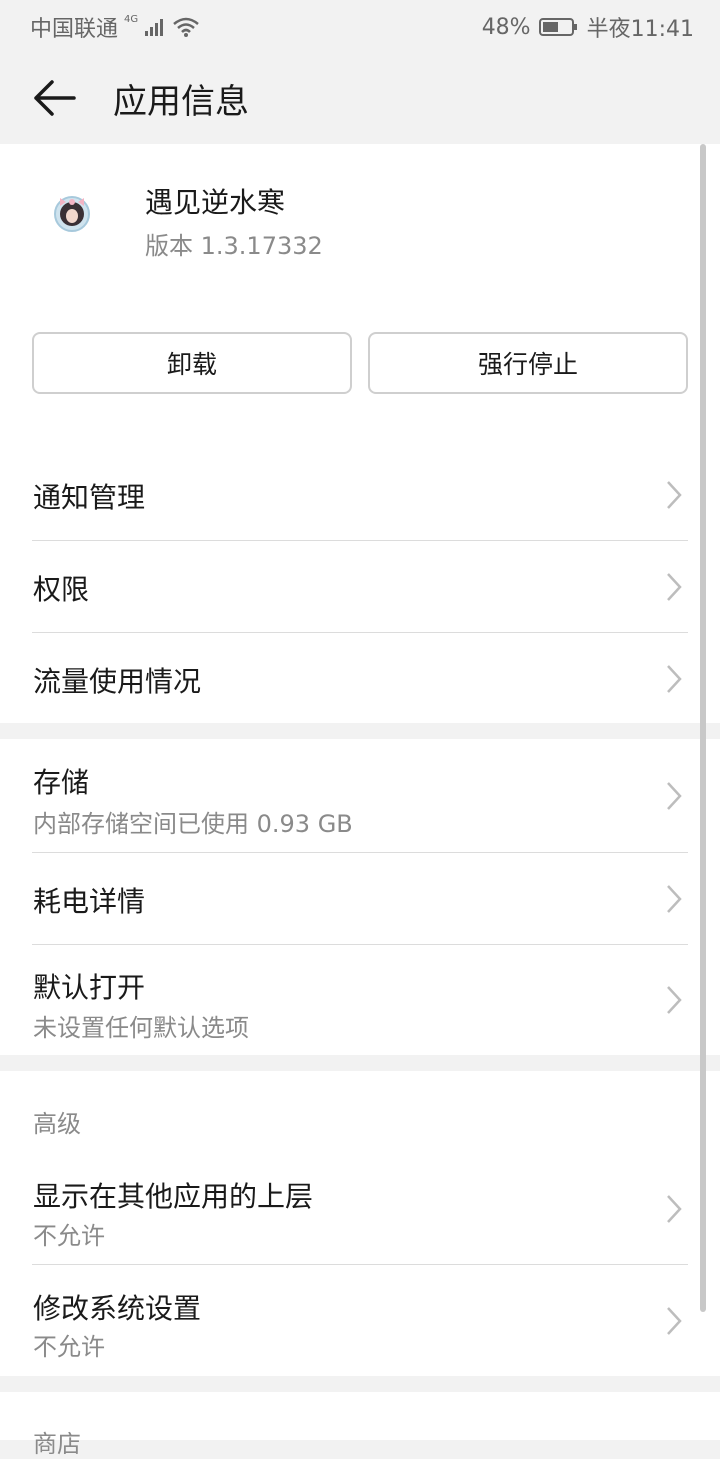  I want to click on network-type: 4G, so click(131, 19).